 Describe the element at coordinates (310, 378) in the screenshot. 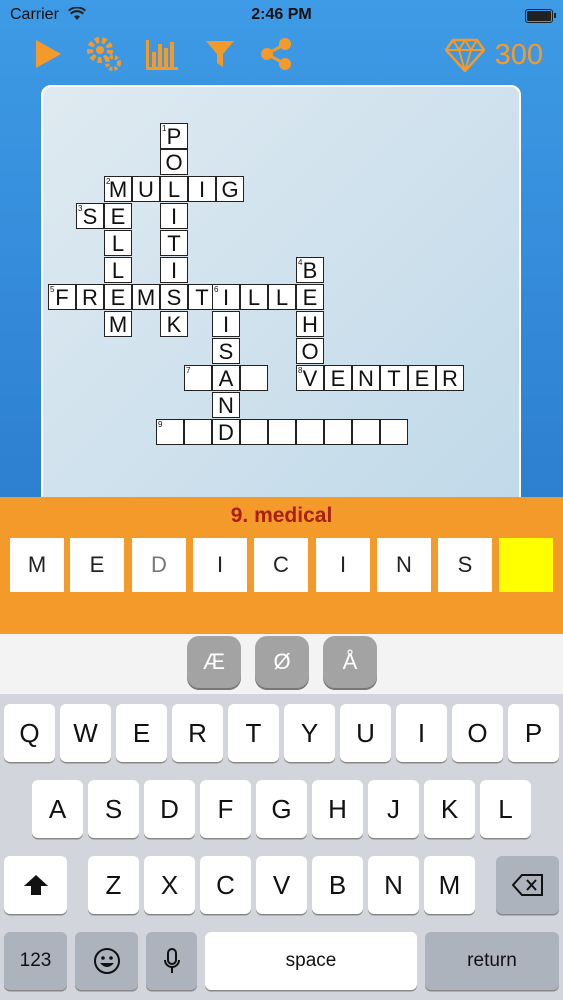

I see `crossword-cell: 8V` at that location.